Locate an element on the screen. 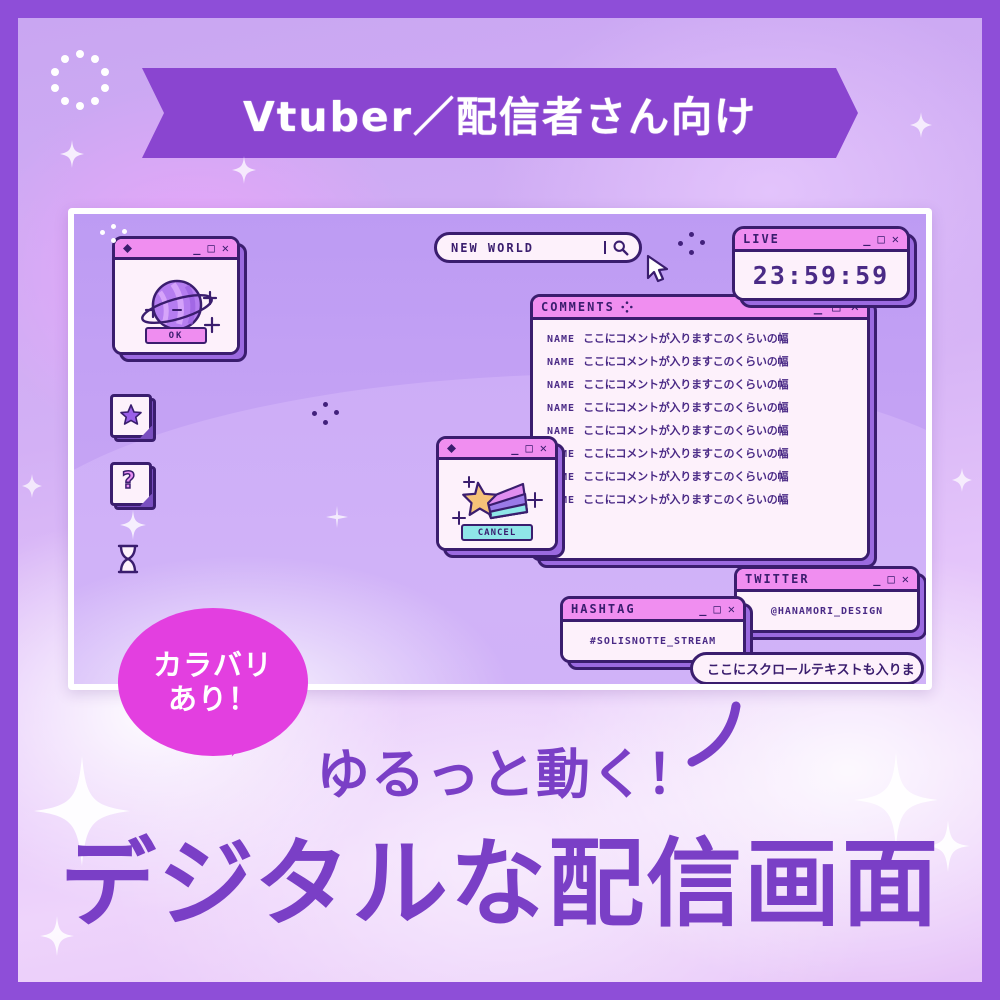 This screenshot has height=1000, width=1000. search-input-bottom: ここにスクロールテキストも入りま is located at coordinates (807, 668).